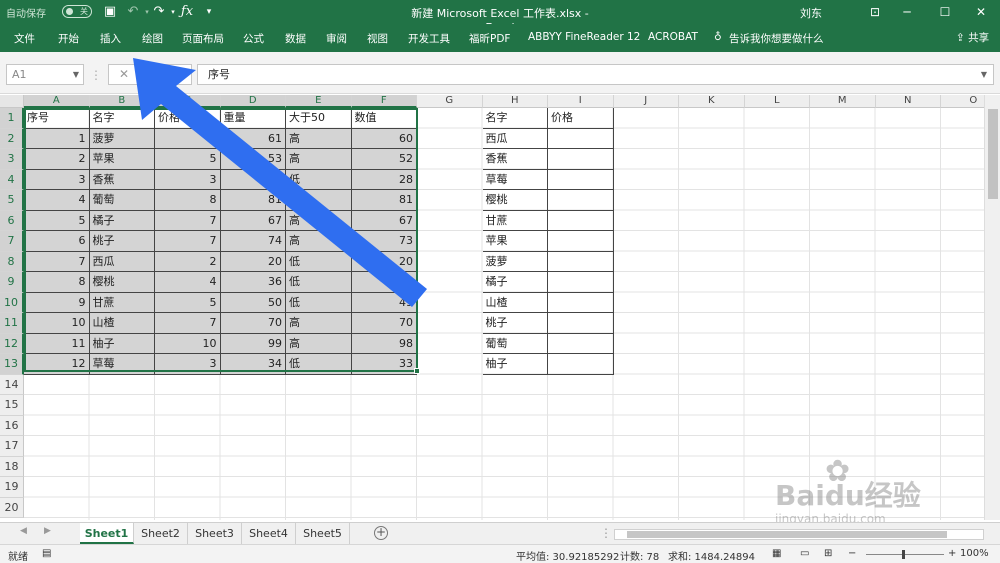 The height and width of the screenshot is (563, 1000). I want to click on cell-b9: 樱桃, so click(122, 282).